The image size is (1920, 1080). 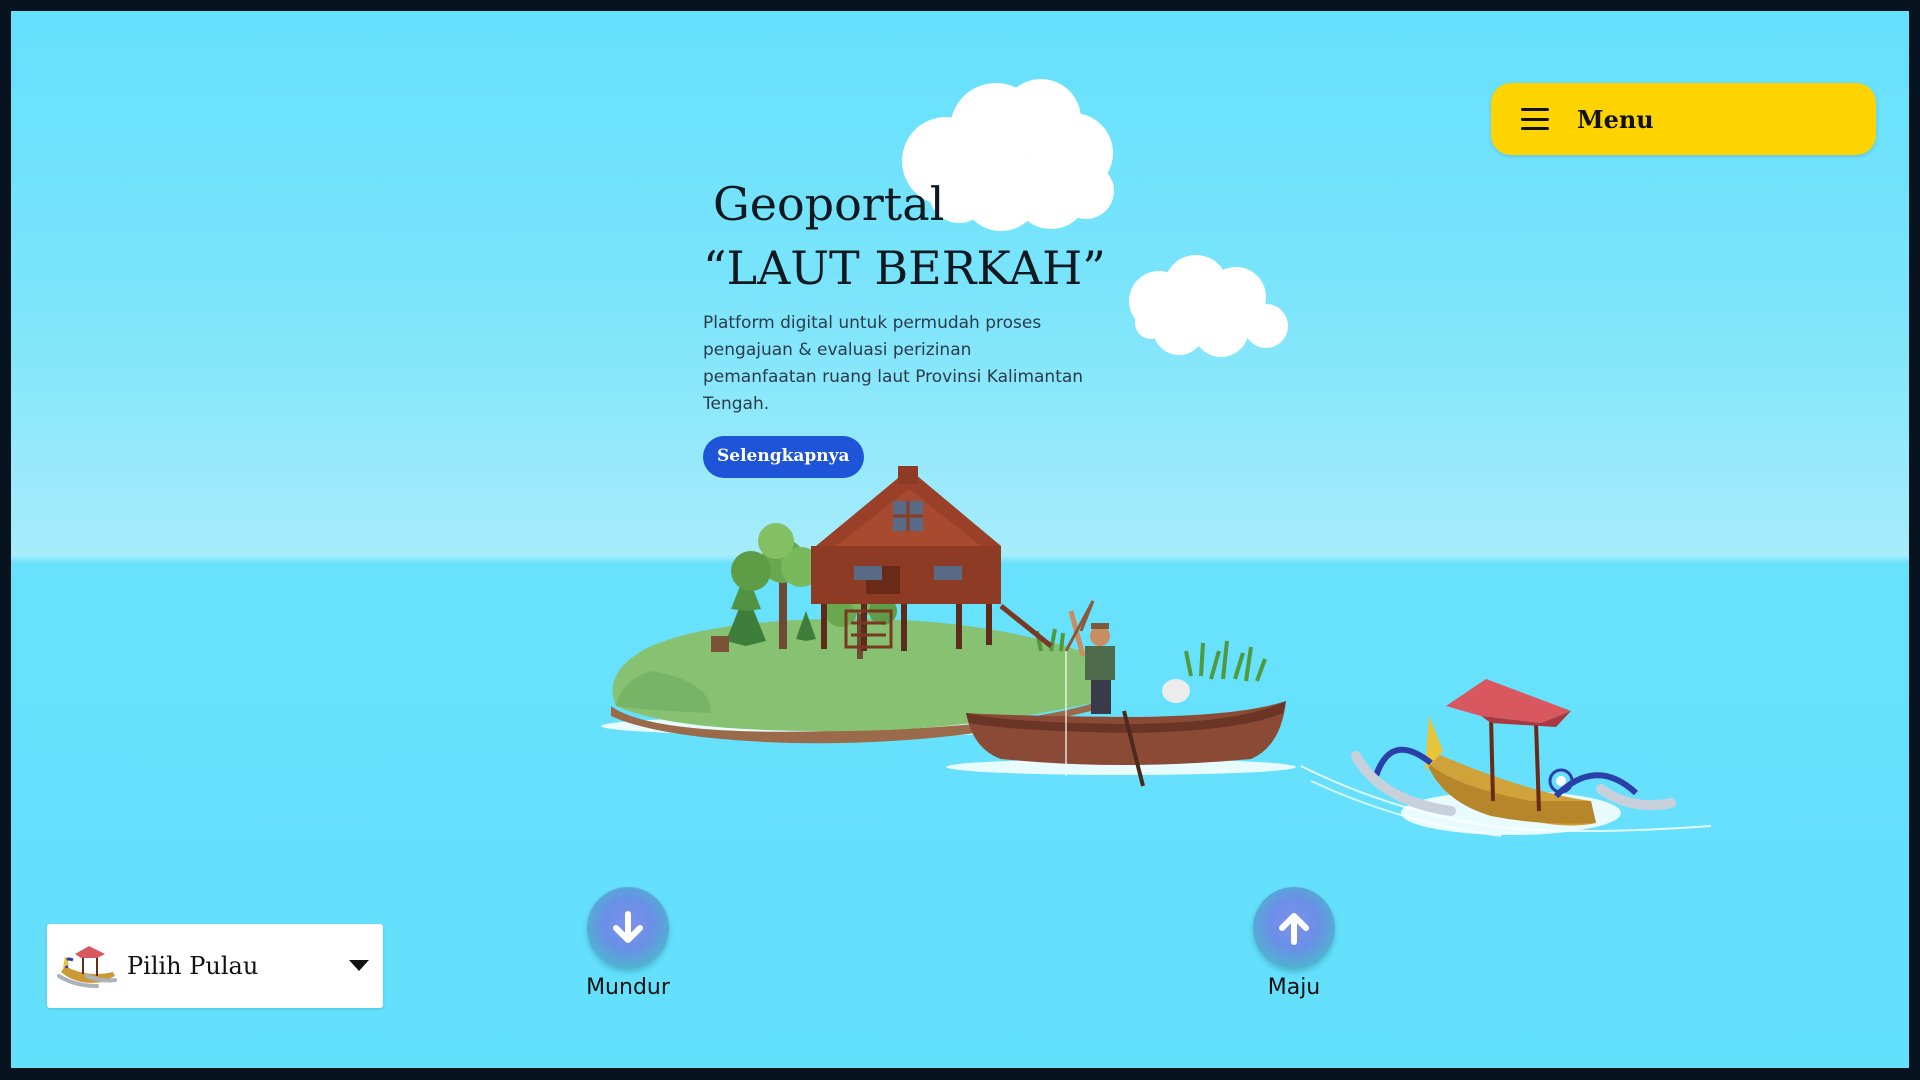 I want to click on hero-subtitle: “LAUT BERKAH”, so click(x=904, y=268).